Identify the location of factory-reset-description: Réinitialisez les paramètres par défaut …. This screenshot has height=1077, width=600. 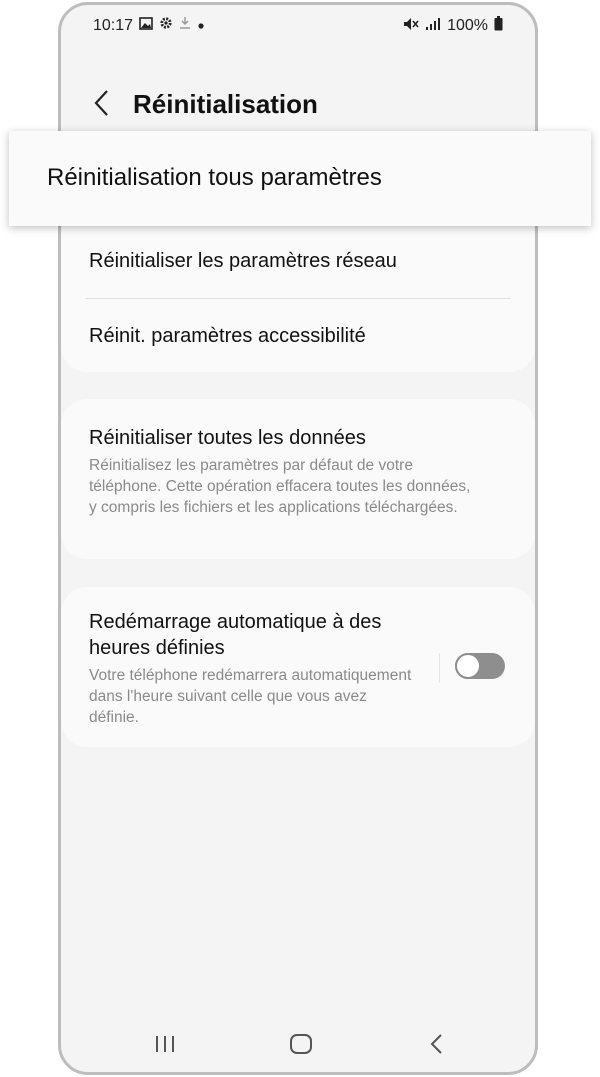
(280, 486).